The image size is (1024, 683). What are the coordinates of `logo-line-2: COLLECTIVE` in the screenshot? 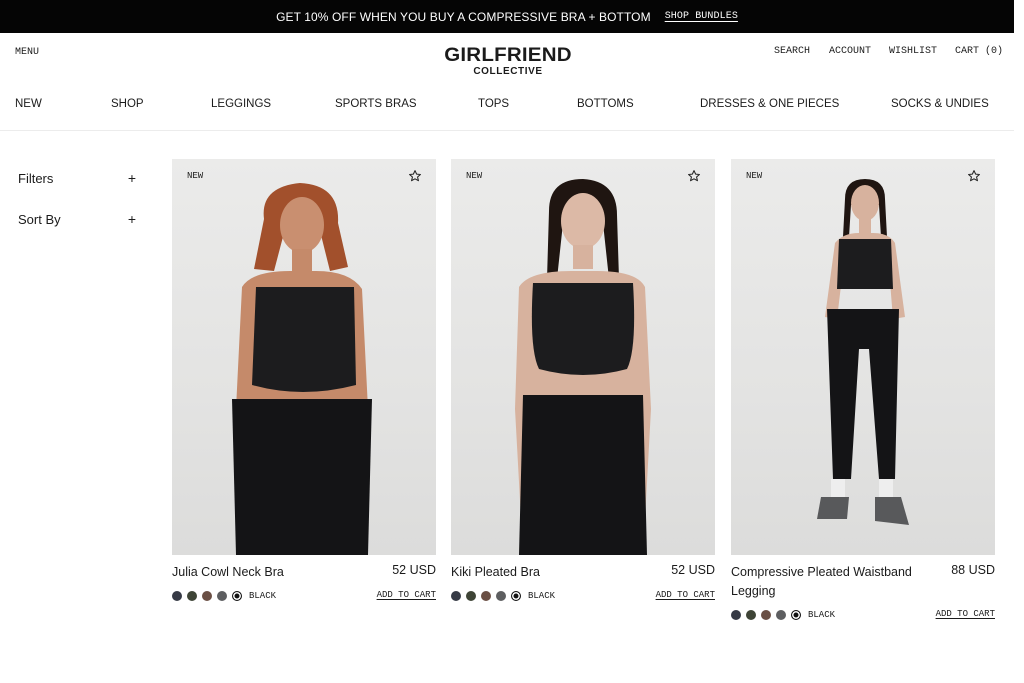 It's located at (508, 71).